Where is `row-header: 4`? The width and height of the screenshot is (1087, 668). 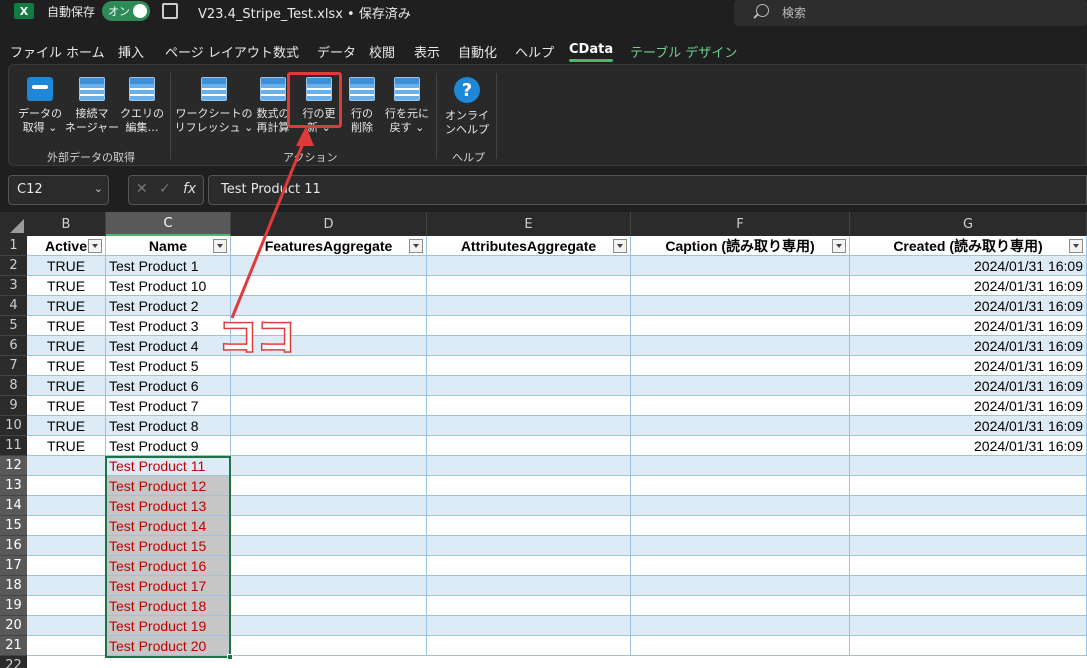
row-header: 4 is located at coordinates (13, 306).